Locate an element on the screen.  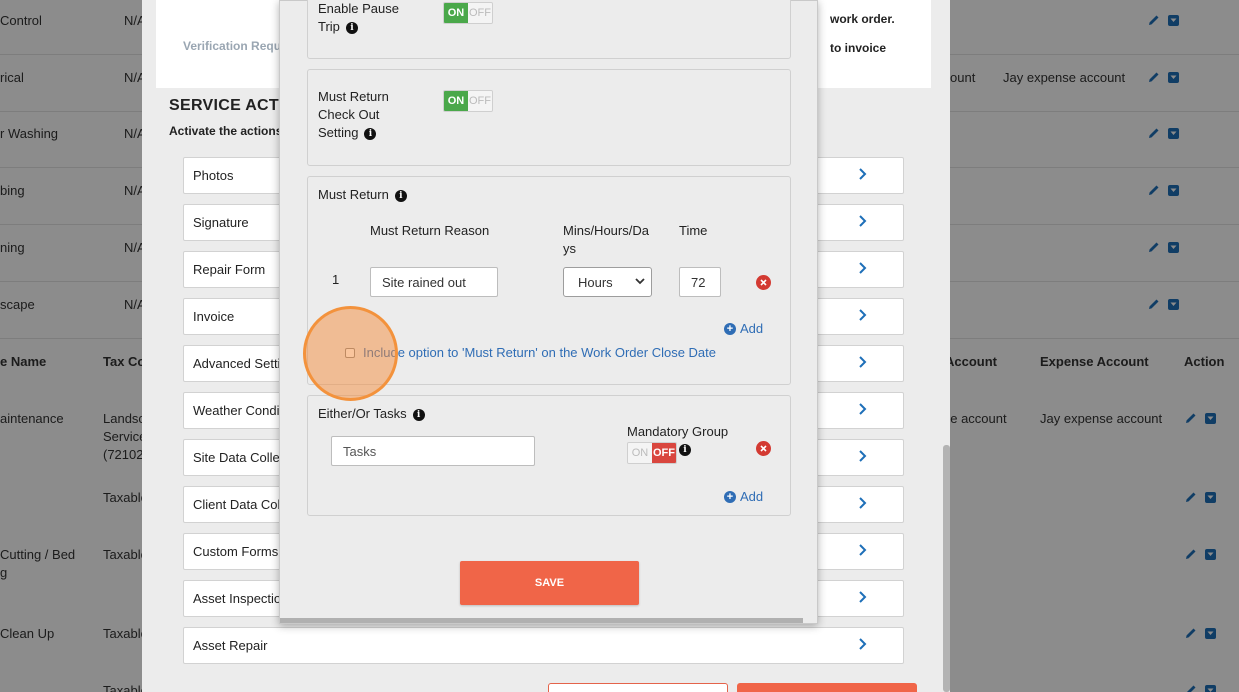
cancel-button is located at coordinates (638, 687).